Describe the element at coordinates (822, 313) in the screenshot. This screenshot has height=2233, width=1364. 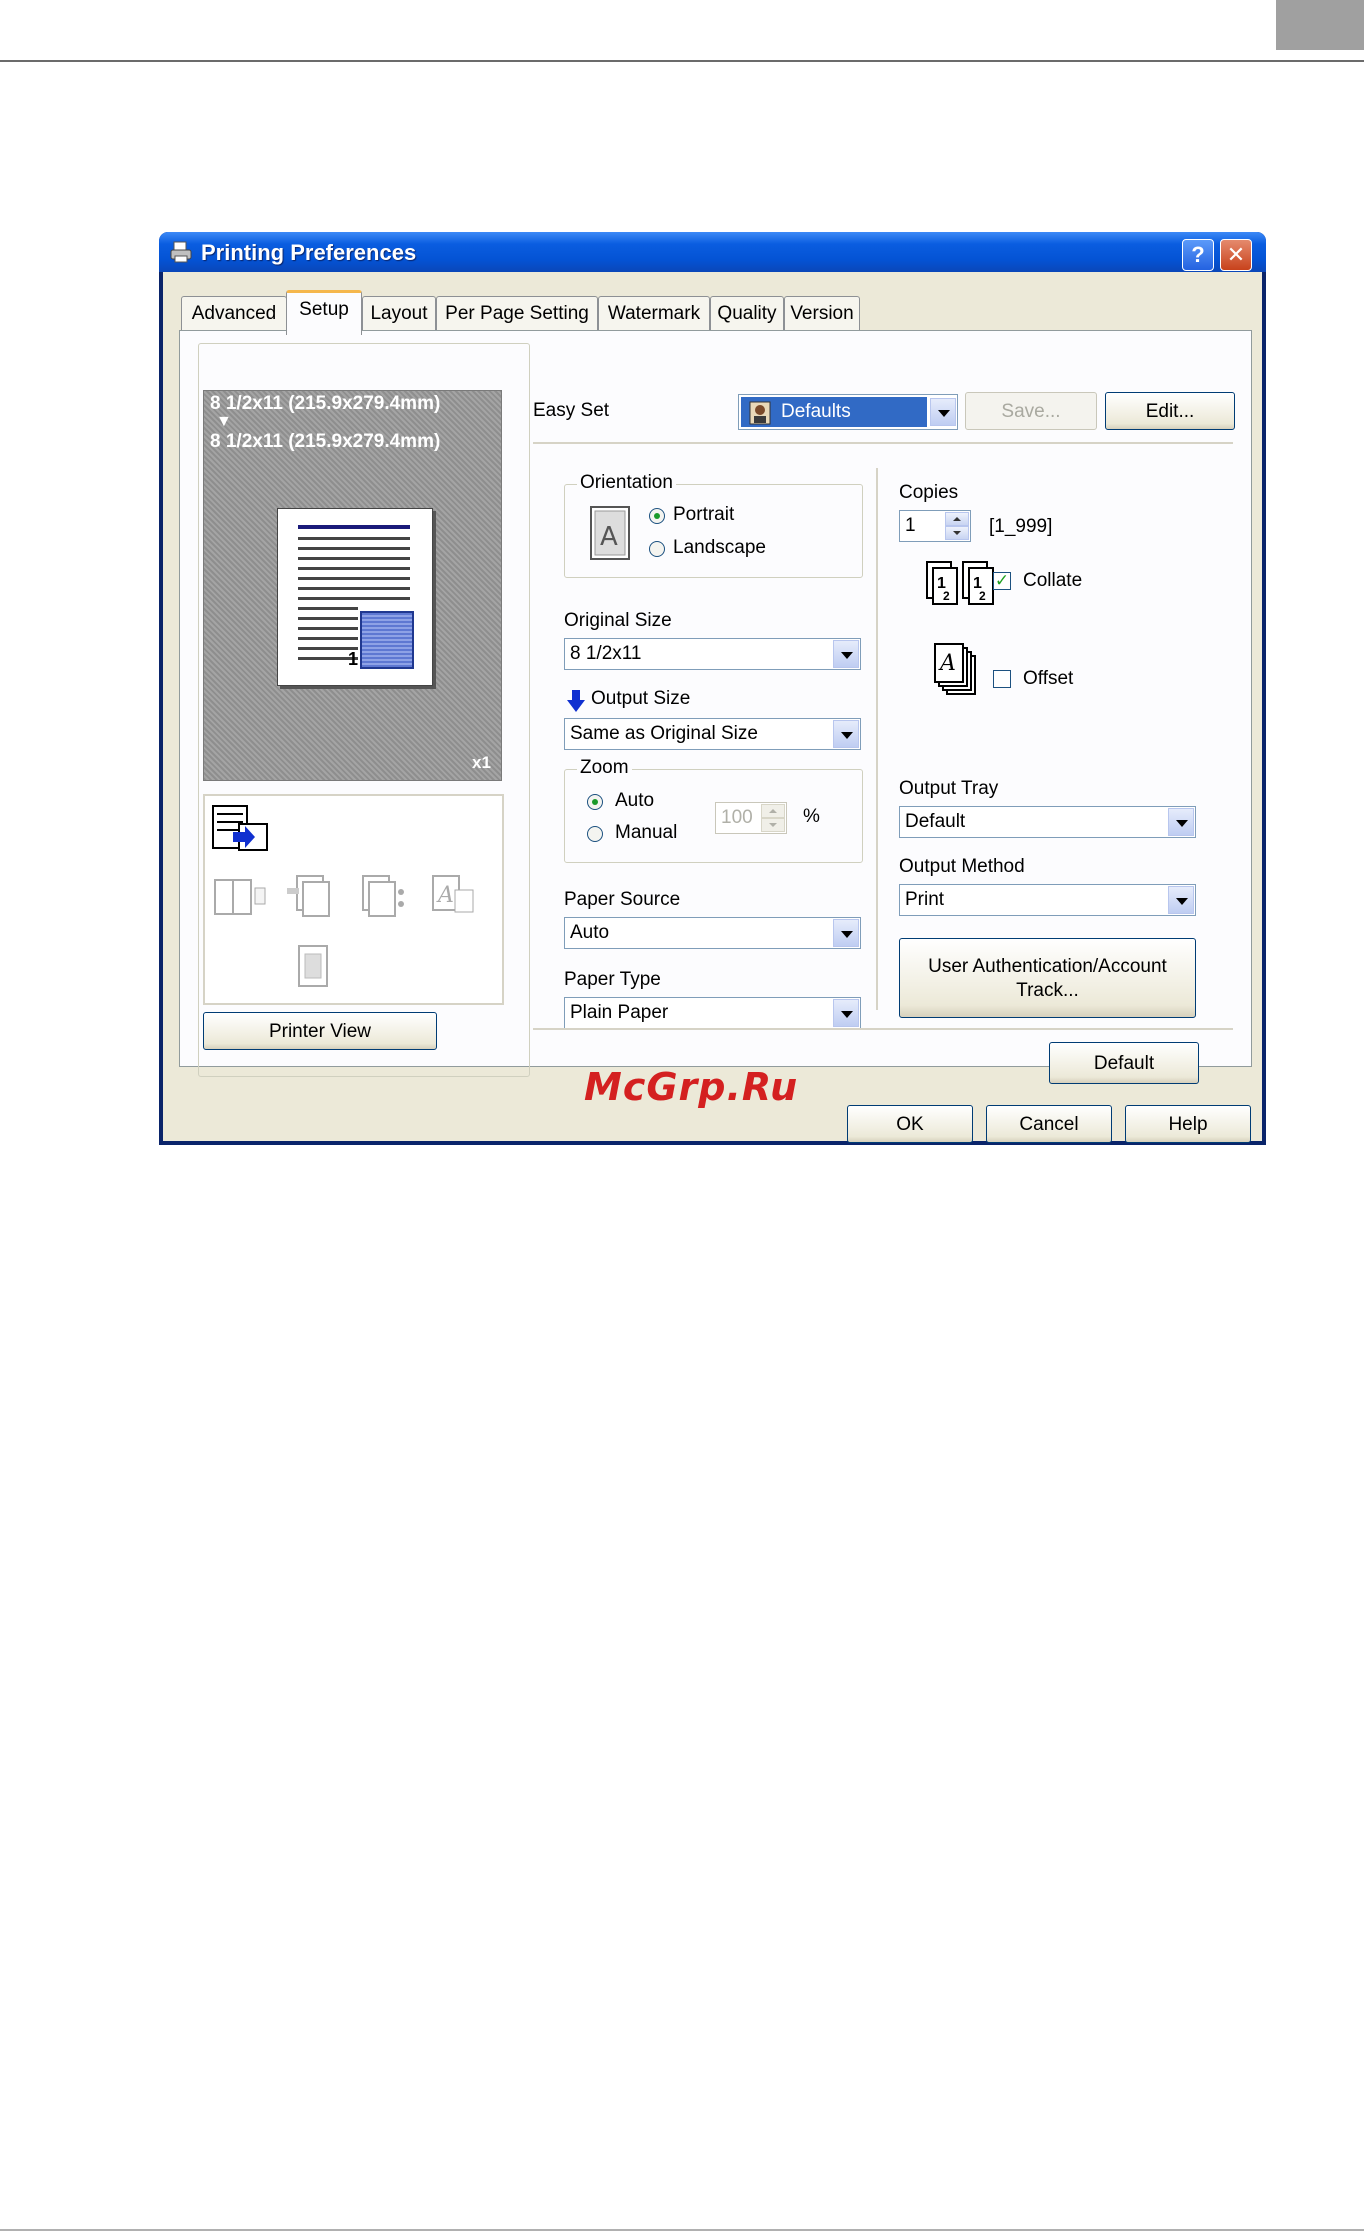
I see `tab-version: Version` at that location.